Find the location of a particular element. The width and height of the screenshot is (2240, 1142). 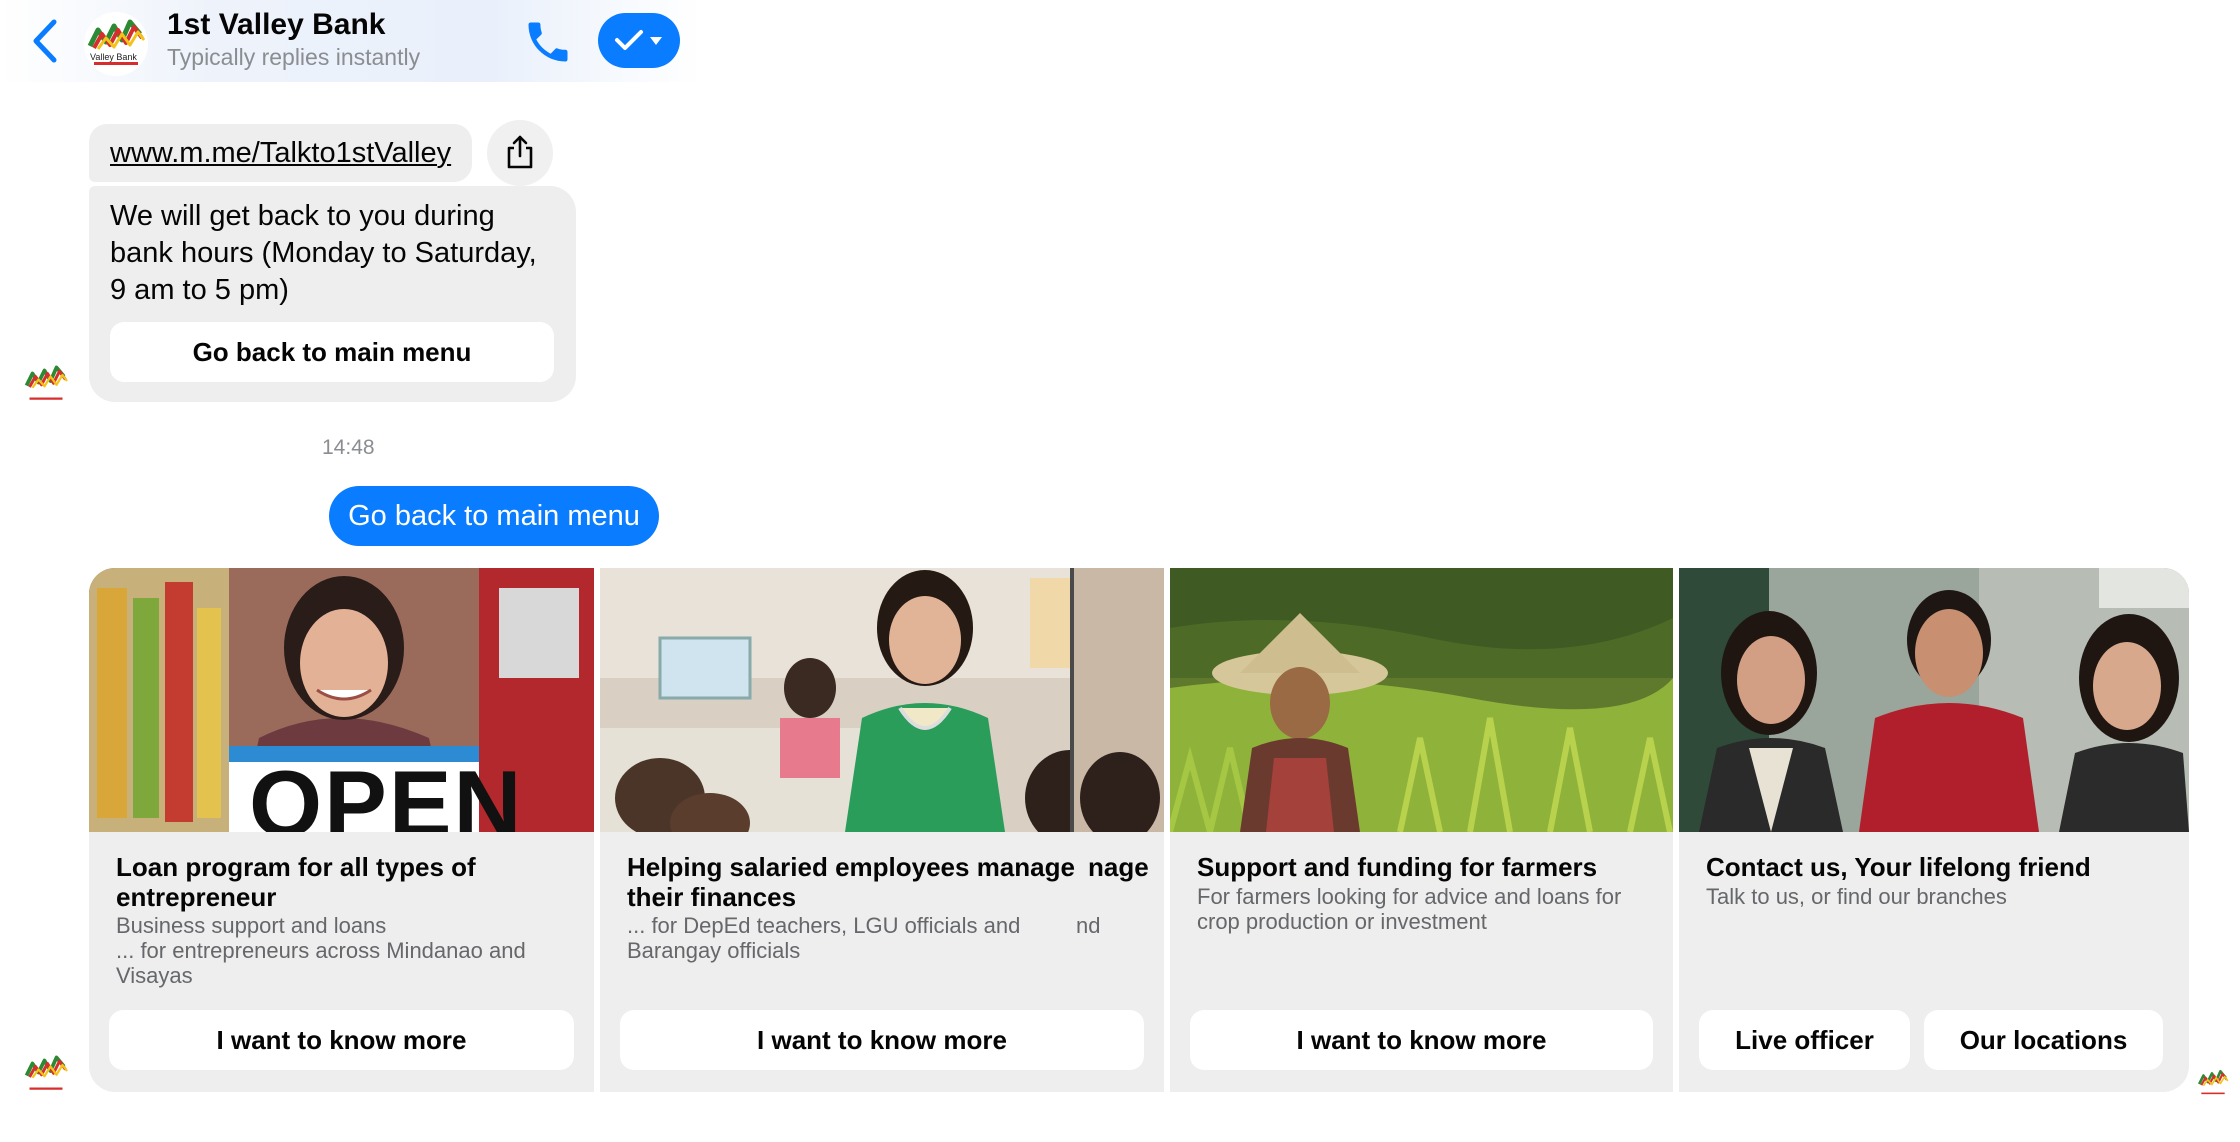

chevron-left-icon is located at coordinates (45, 41).